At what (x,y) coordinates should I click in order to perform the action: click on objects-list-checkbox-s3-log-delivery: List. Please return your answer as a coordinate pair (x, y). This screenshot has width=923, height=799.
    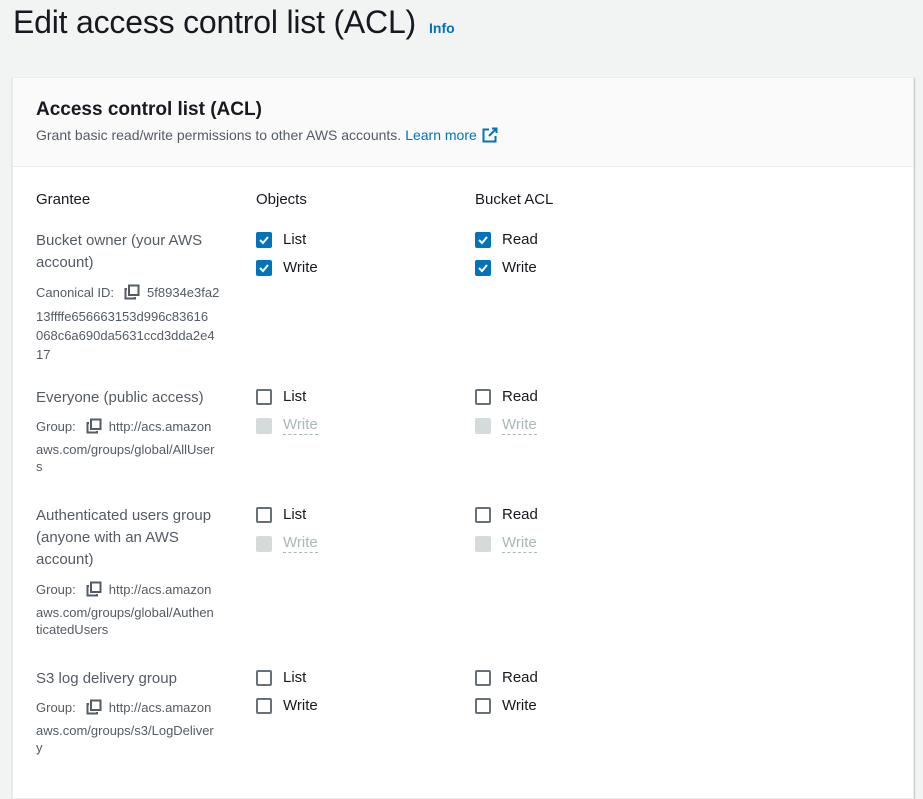
    Looking at the image, I should click on (281, 677).